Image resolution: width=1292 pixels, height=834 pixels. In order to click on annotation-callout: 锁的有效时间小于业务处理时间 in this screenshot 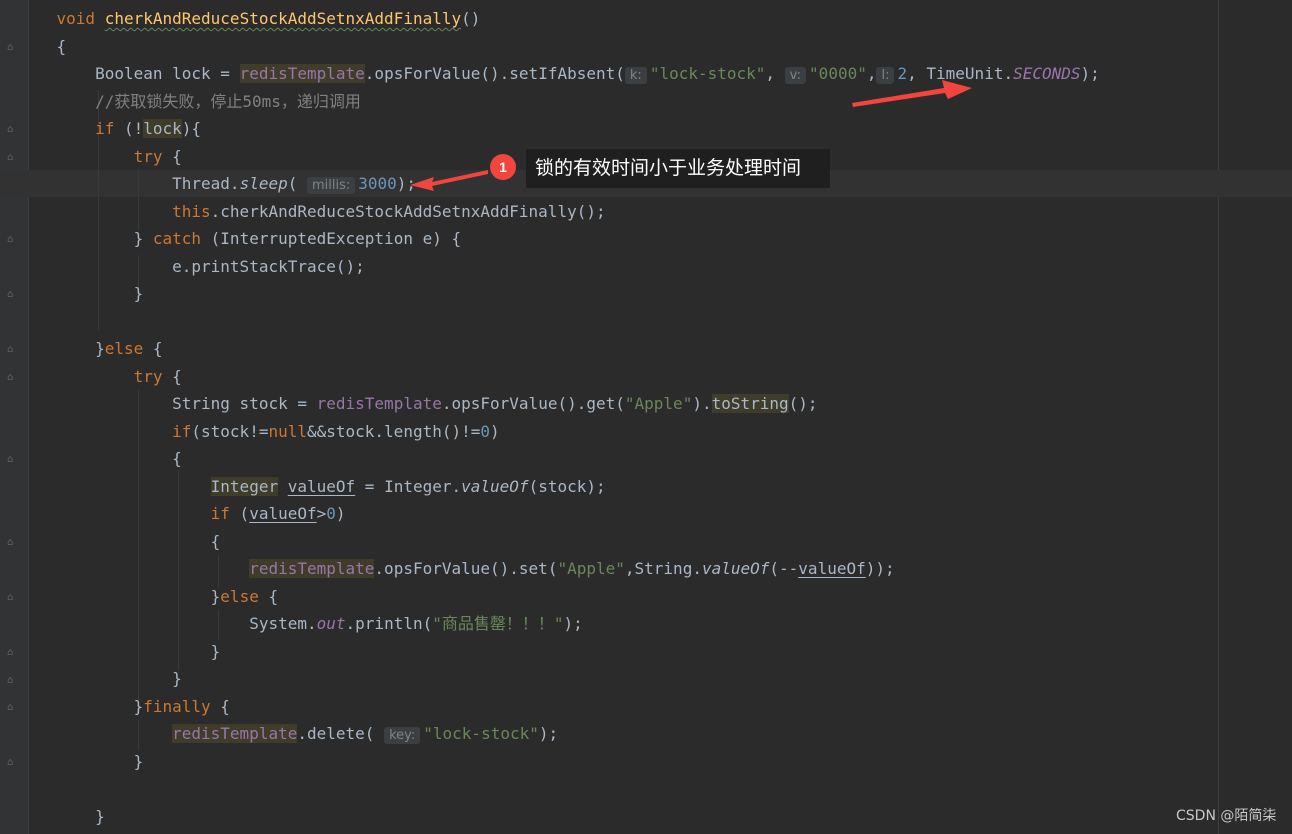, I will do `click(678, 168)`.